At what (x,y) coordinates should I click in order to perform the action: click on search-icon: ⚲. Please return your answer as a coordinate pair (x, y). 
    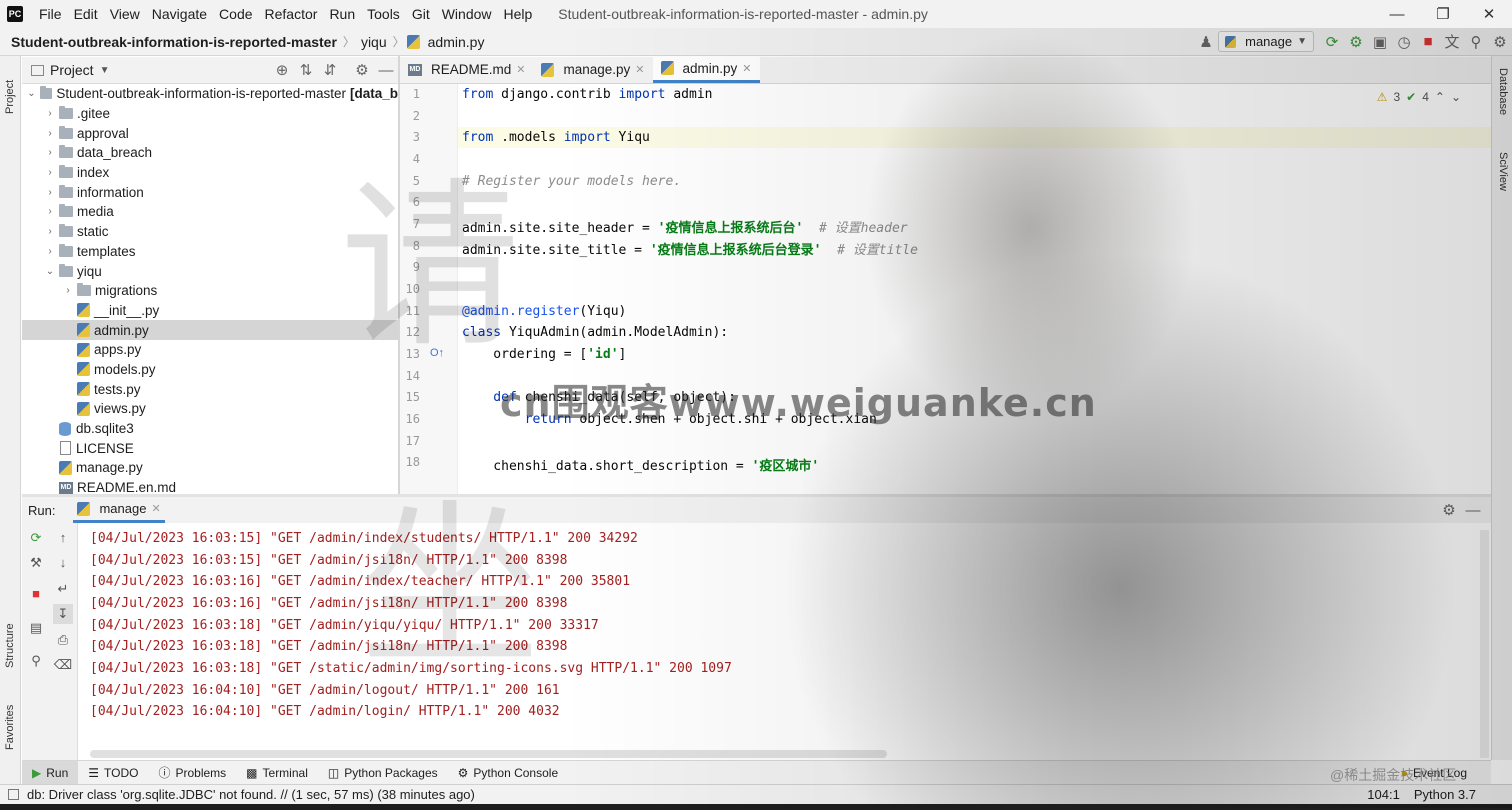
    Looking at the image, I should click on (1476, 42).